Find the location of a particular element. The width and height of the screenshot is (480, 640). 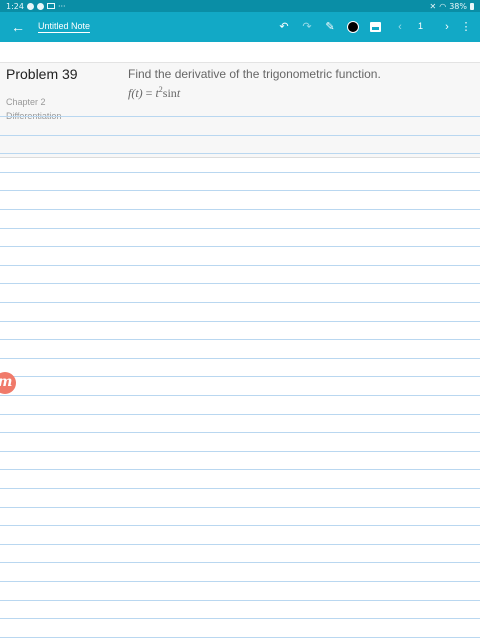

notification-icon is located at coordinates (30, 6).